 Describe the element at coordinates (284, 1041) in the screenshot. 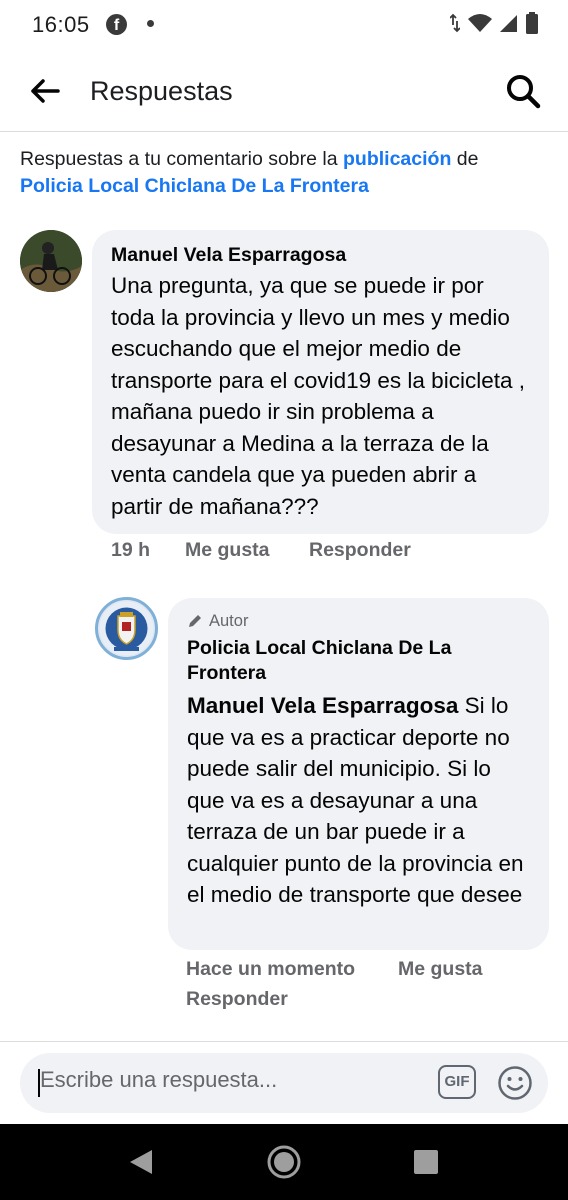

I see `composer-divider` at that location.